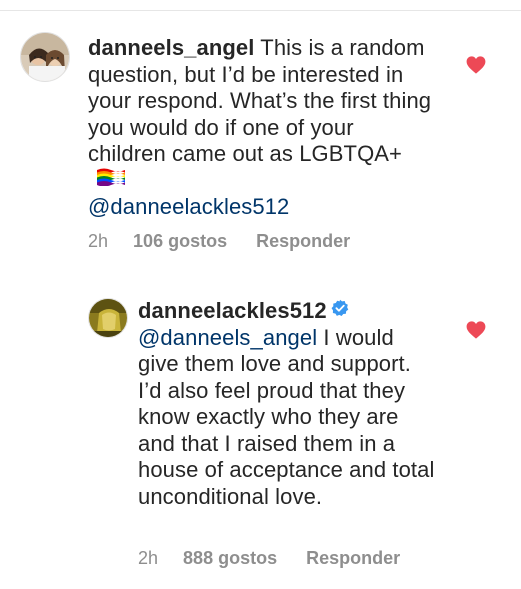  Describe the element at coordinates (232, 310) in the screenshot. I see `comment-username: danneelackles512` at that location.